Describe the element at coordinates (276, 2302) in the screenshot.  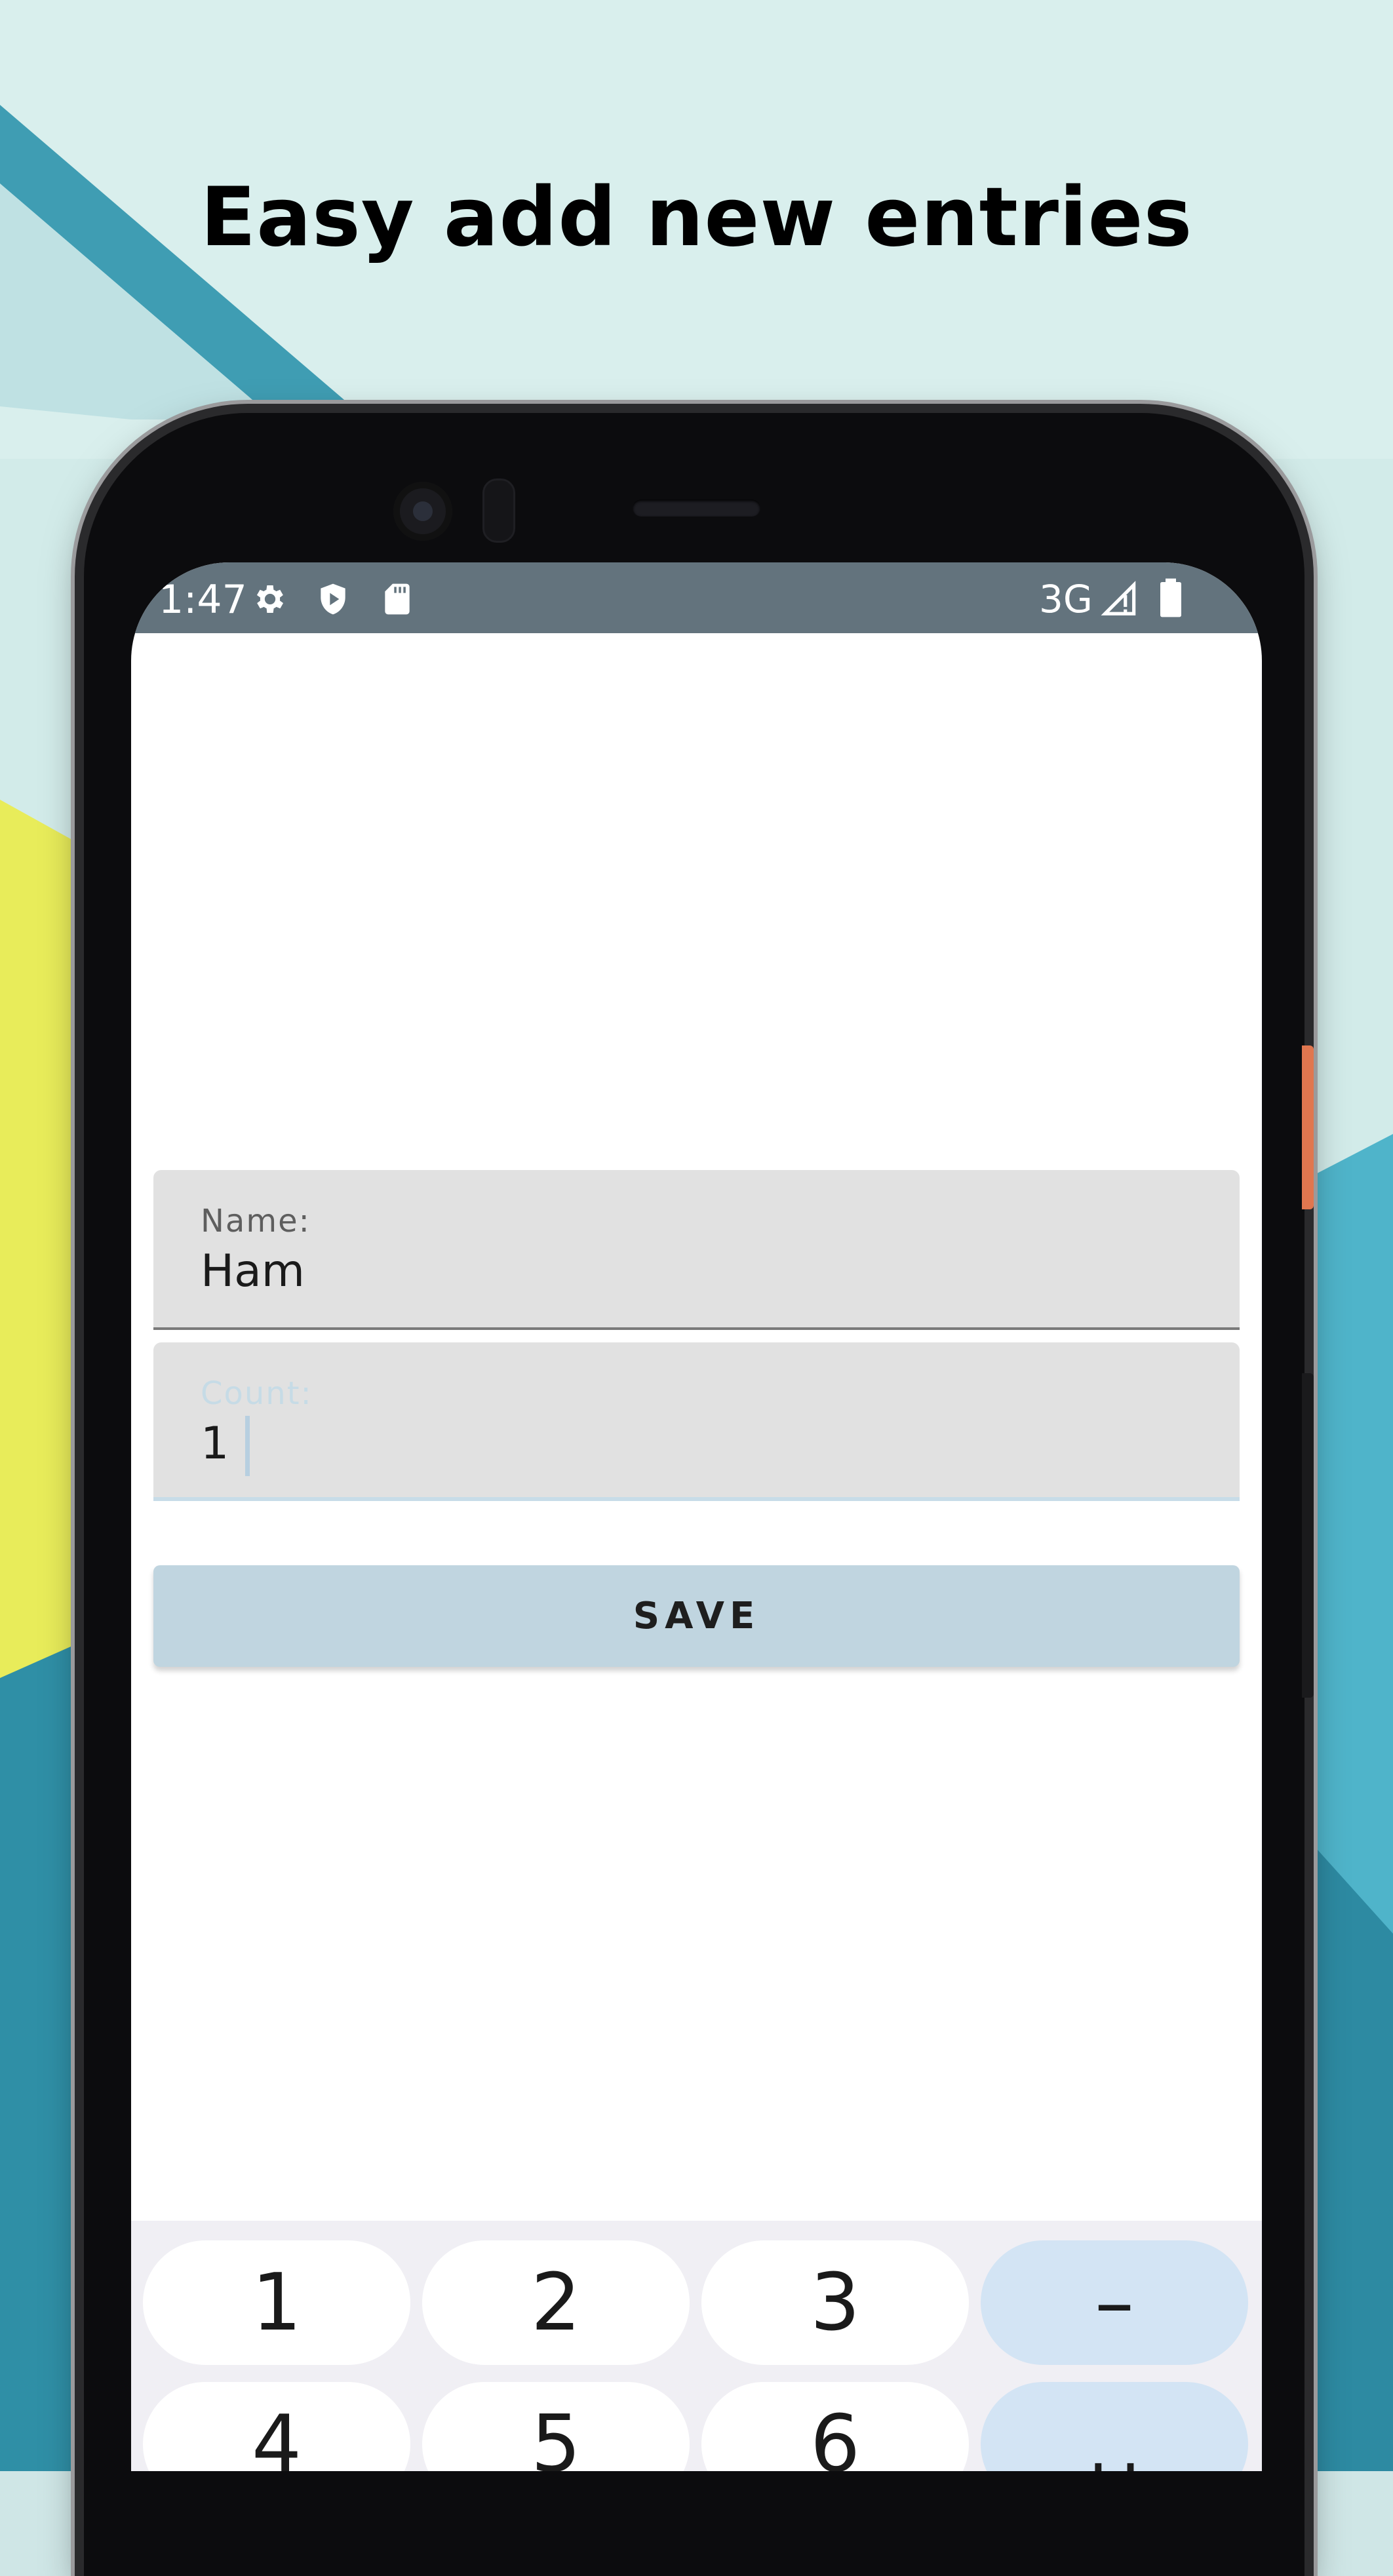
I see `key-1: 1` at that location.